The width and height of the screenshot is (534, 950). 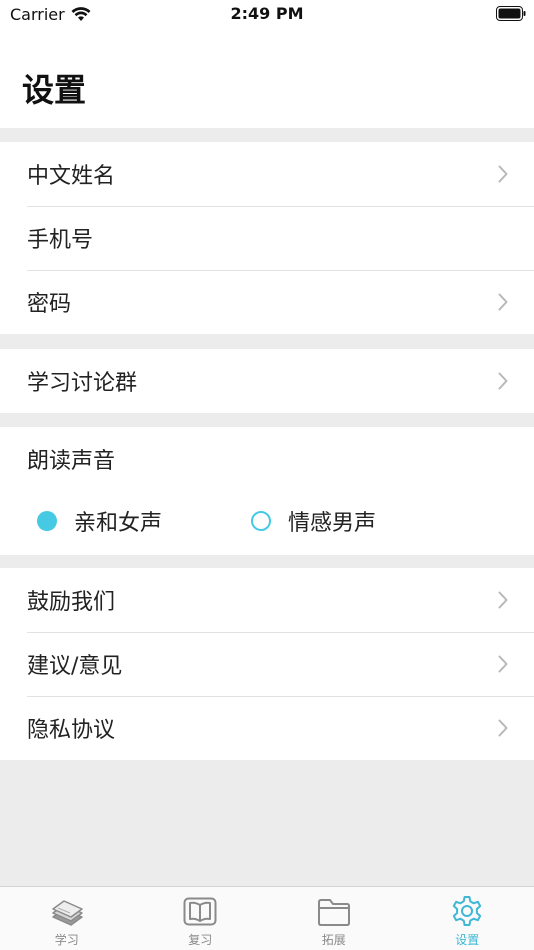 I want to click on community-settings-group: 学习讨论群, so click(x=267, y=381).